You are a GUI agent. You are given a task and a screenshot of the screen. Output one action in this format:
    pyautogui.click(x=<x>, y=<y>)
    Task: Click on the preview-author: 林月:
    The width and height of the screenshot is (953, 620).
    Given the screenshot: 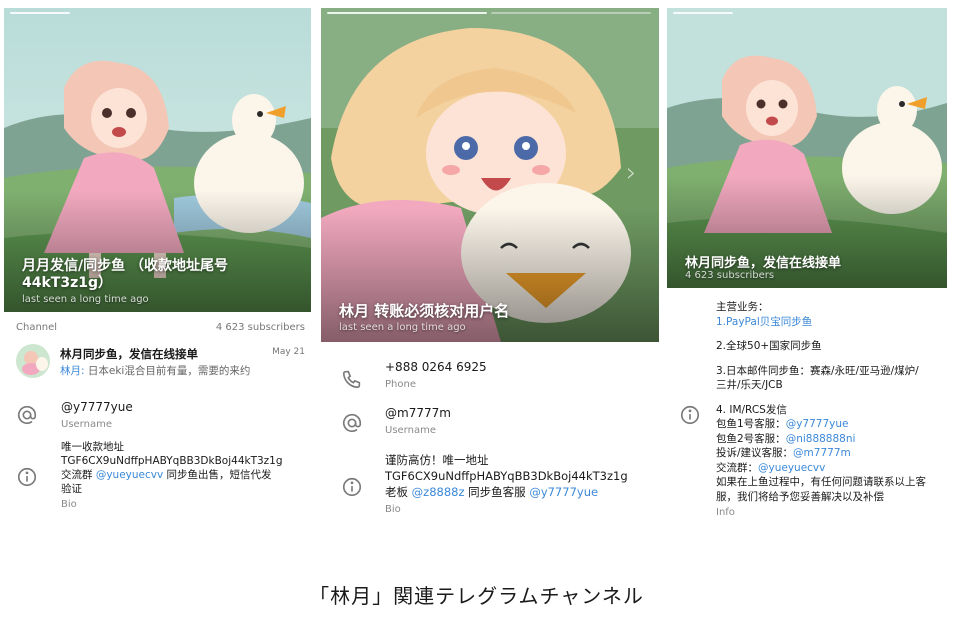 What is the action you would take?
    pyautogui.click(x=72, y=371)
    